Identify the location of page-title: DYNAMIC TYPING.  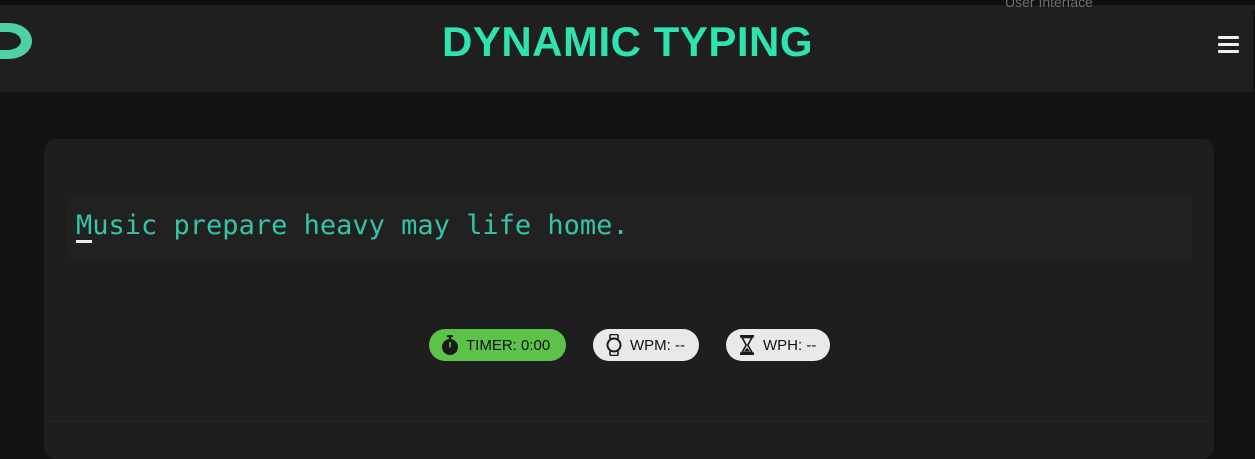
(627, 41).